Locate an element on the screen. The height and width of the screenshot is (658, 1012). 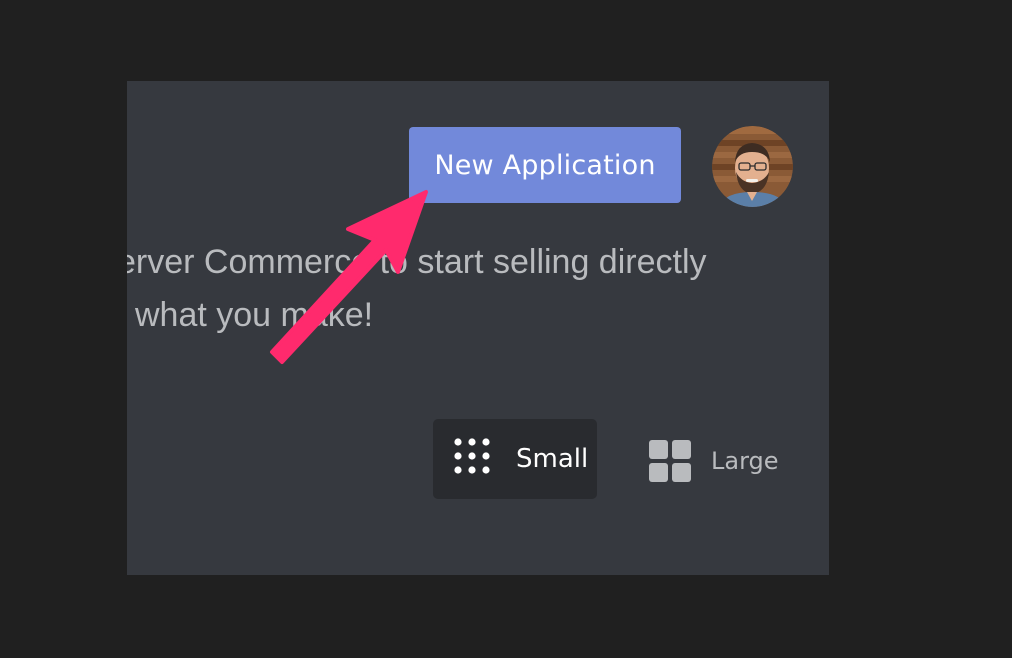
large-grid-icon is located at coordinates (670, 461).